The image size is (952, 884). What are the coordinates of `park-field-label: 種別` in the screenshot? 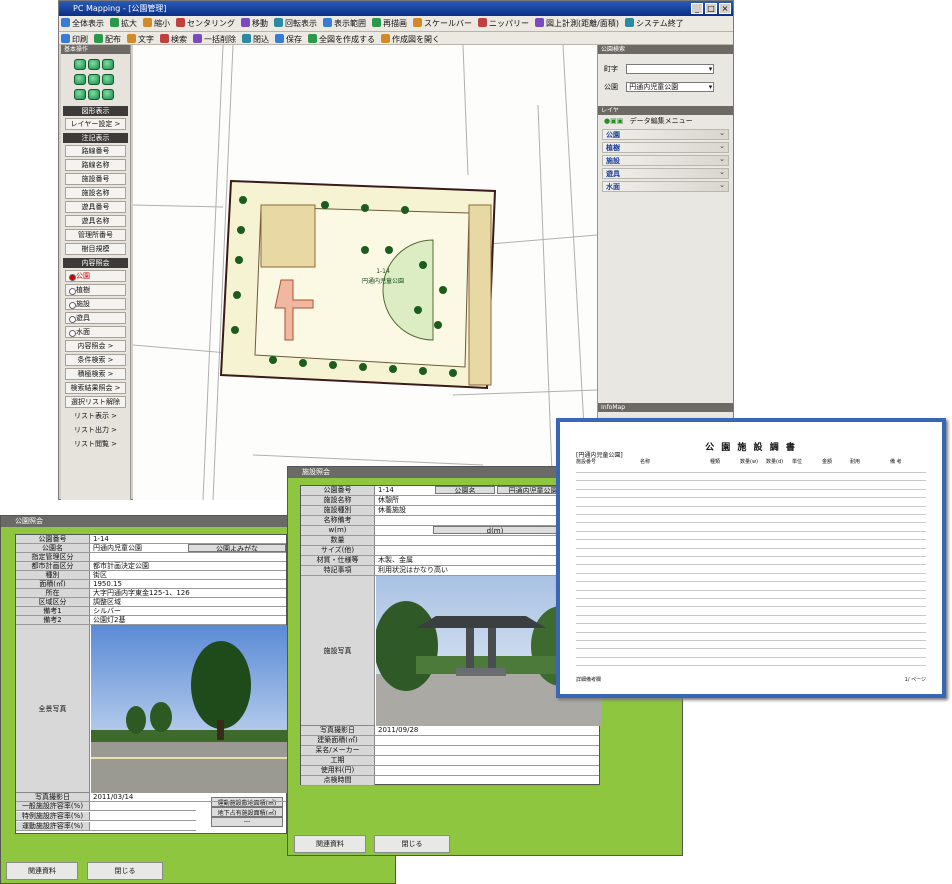 It's located at (53, 575).